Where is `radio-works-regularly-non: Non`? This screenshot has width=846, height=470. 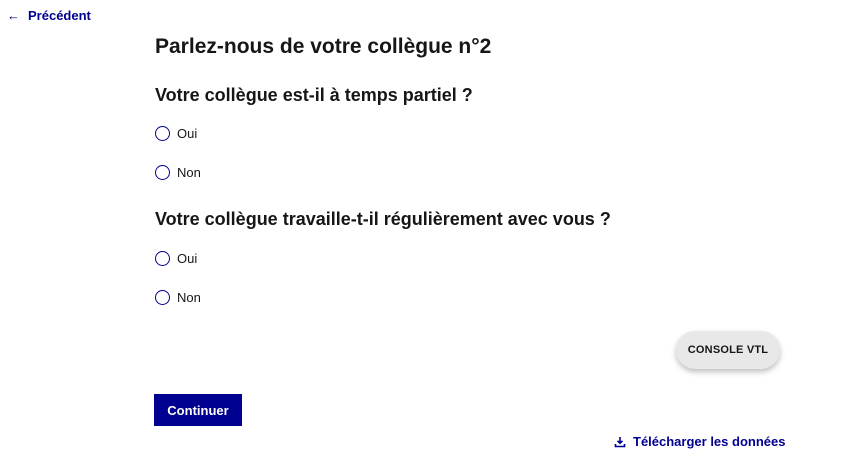
radio-works-regularly-non: Non is located at coordinates (178, 297).